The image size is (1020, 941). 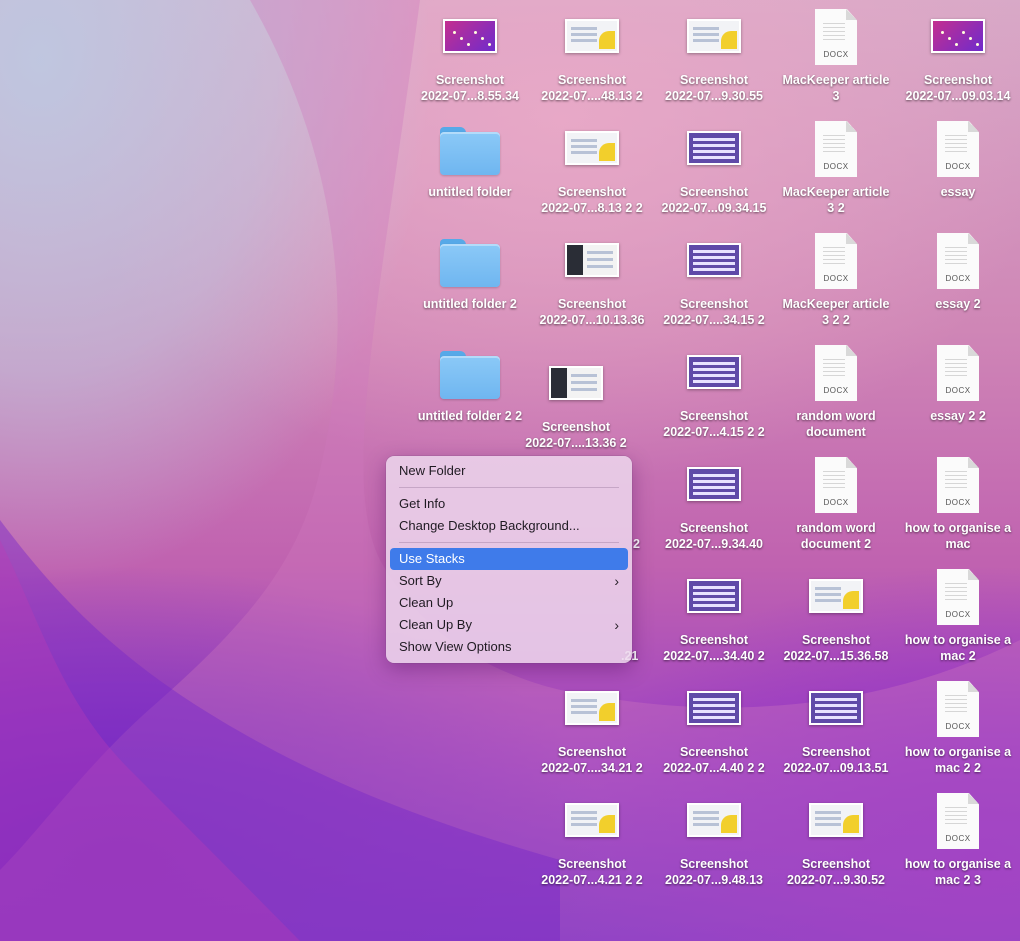 I want to click on file-name-label: MacKeeper article 3 2 2, so click(x=835, y=312).